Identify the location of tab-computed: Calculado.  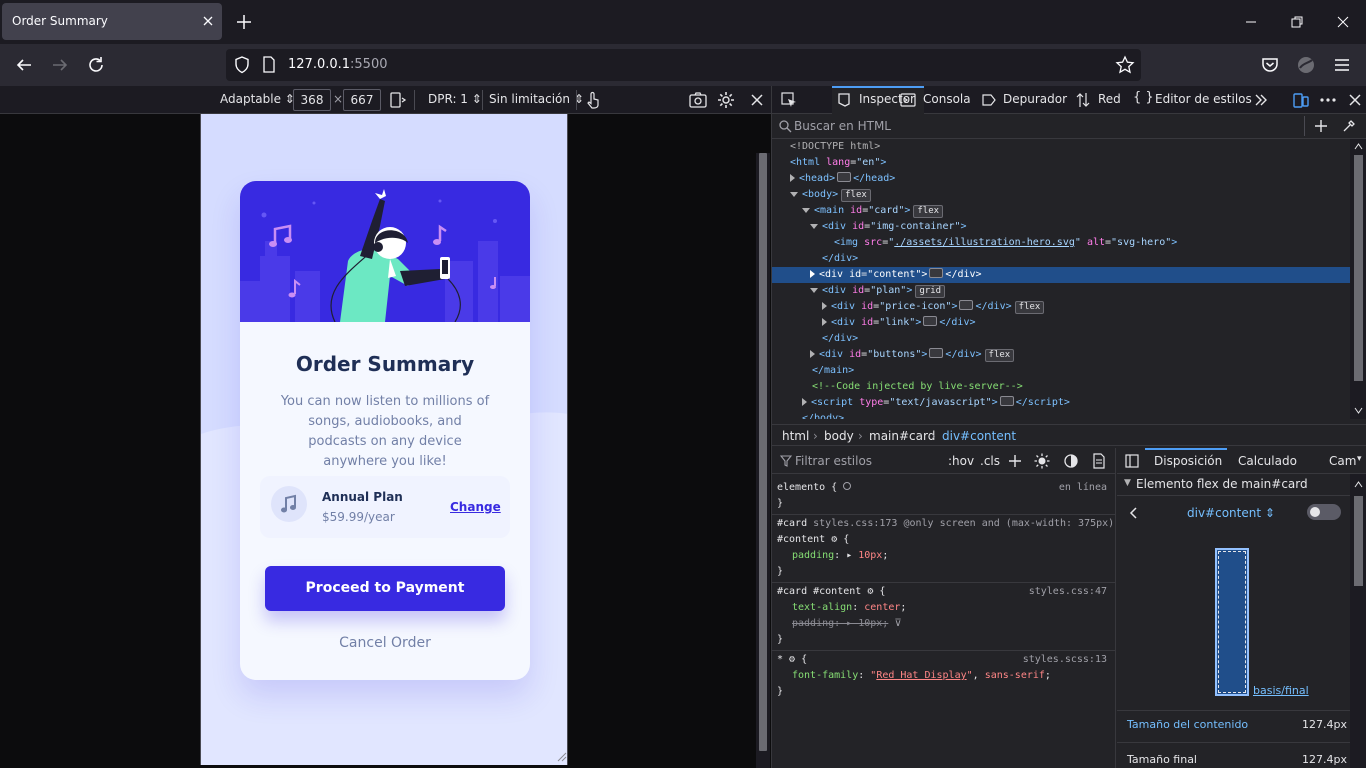
(1267, 461).